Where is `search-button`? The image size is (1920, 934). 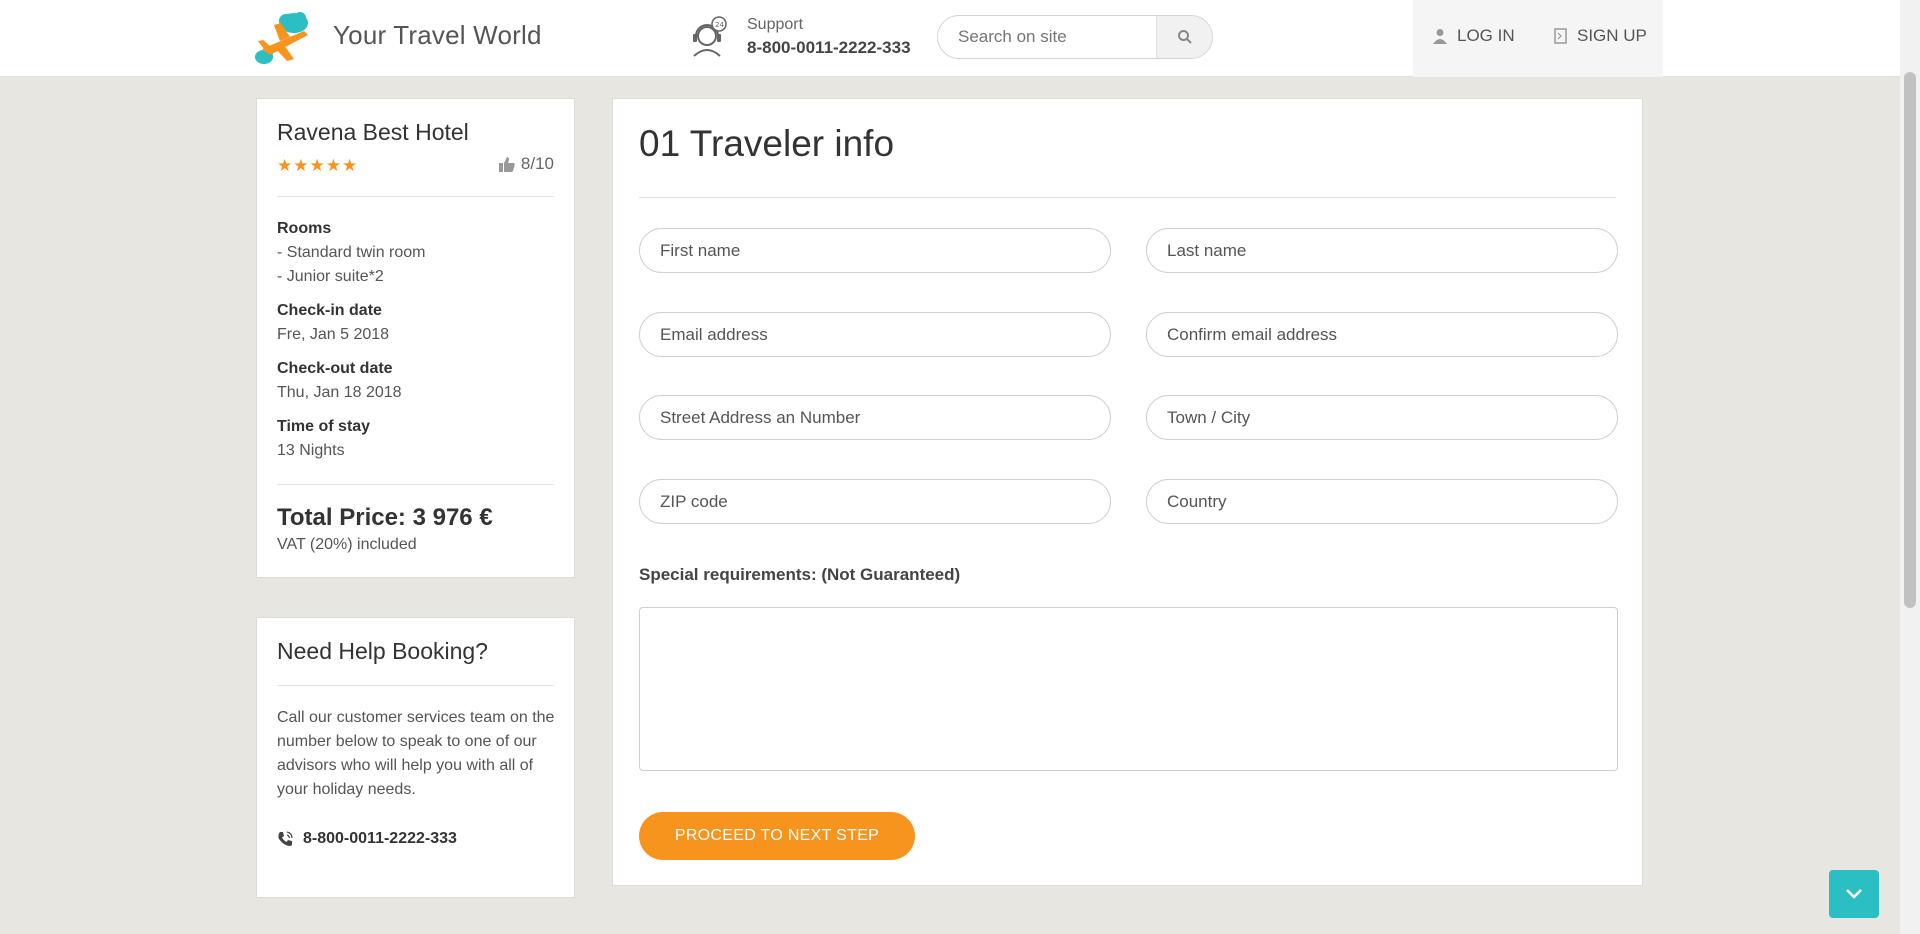
search-button is located at coordinates (1184, 37).